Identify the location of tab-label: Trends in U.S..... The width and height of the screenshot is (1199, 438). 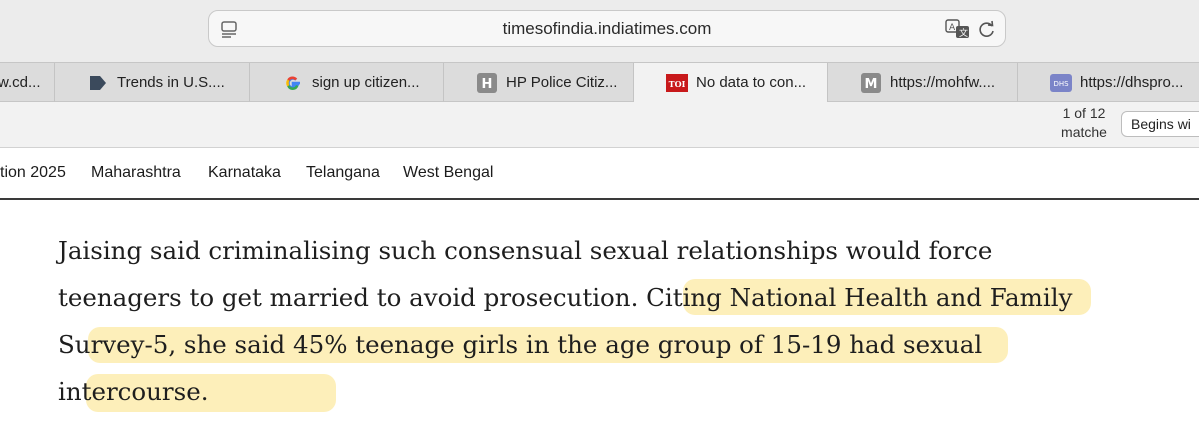
(171, 82).